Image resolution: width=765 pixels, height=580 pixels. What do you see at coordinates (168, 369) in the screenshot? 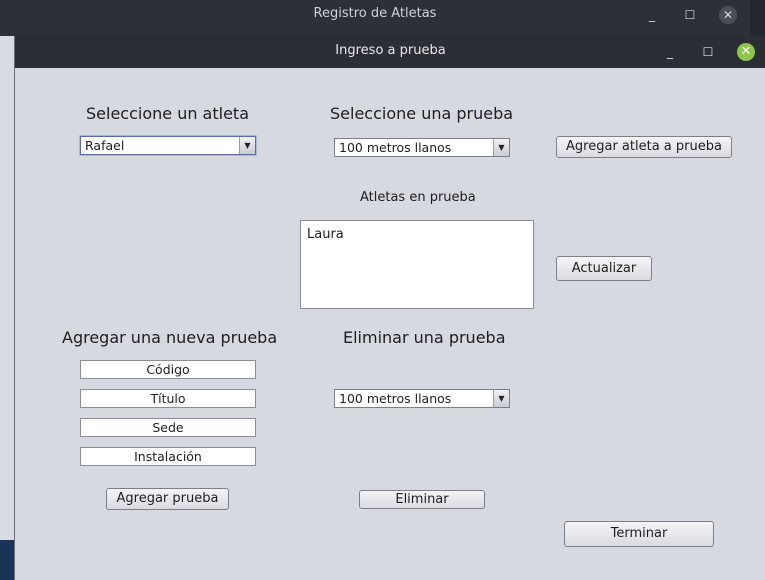
I see `code-field: Código` at bounding box center [168, 369].